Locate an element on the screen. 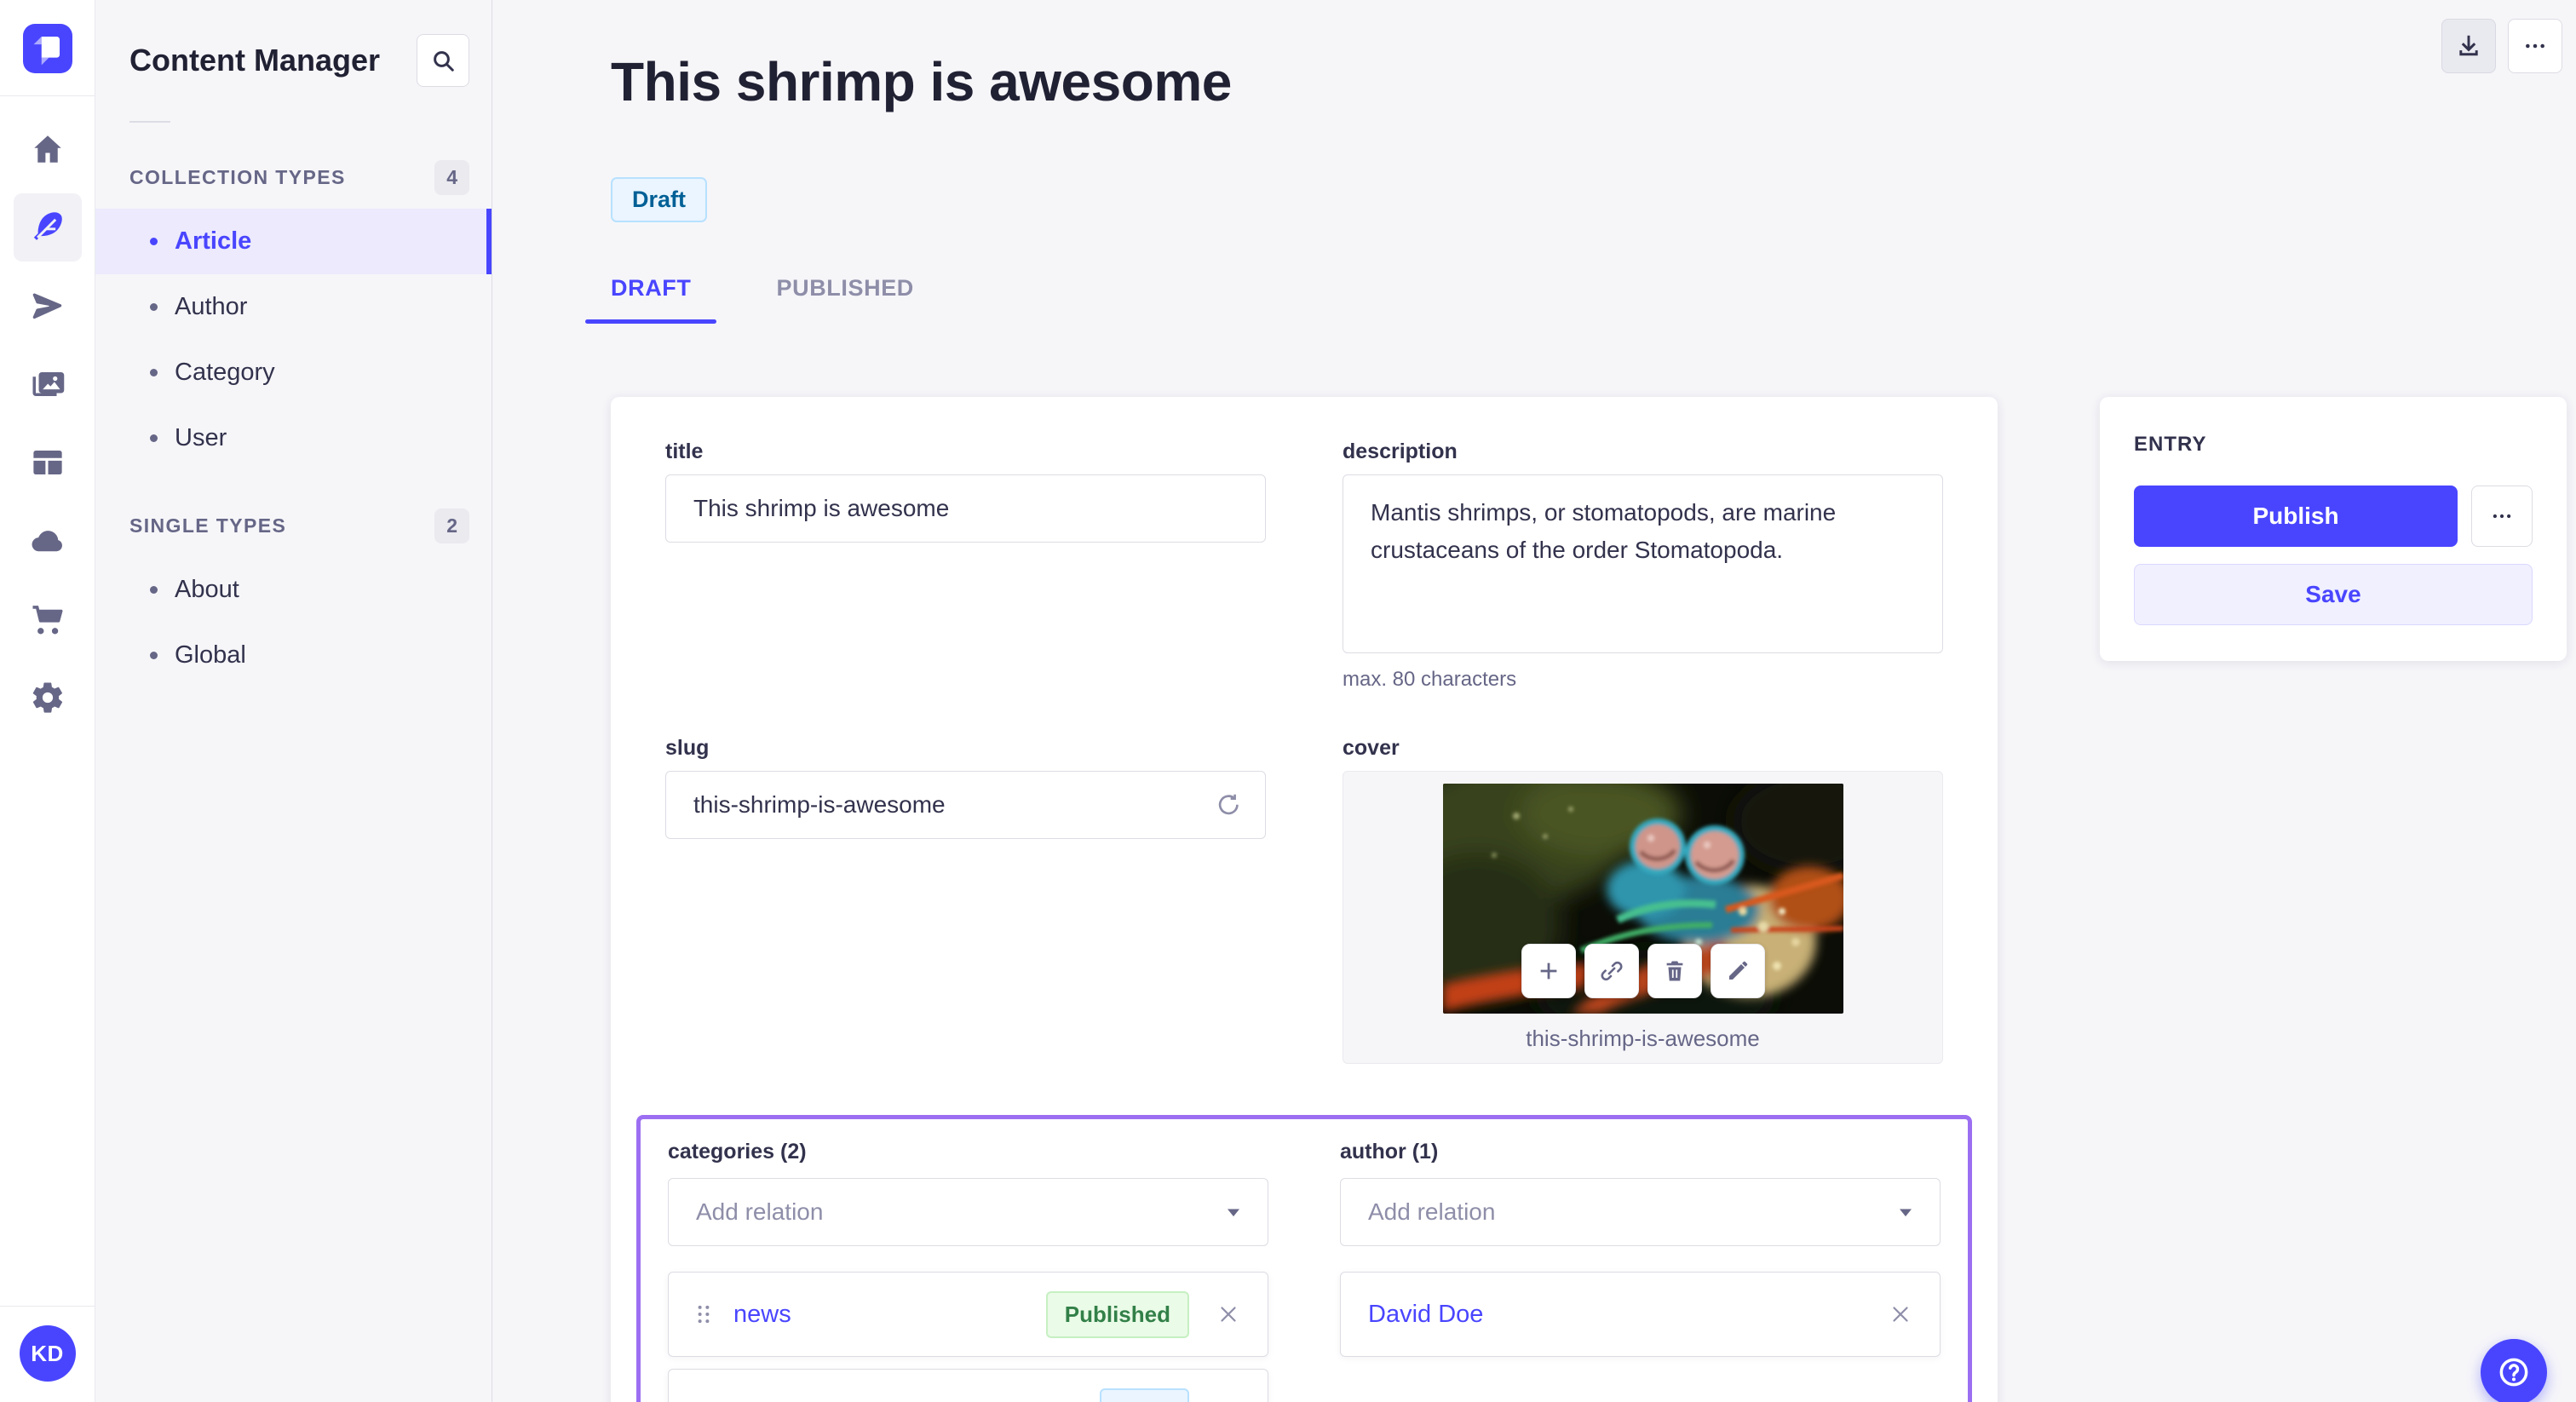 Image resolution: width=2576 pixels, height=1402 pixels. layout-icon is located at coordinates (47, 462).